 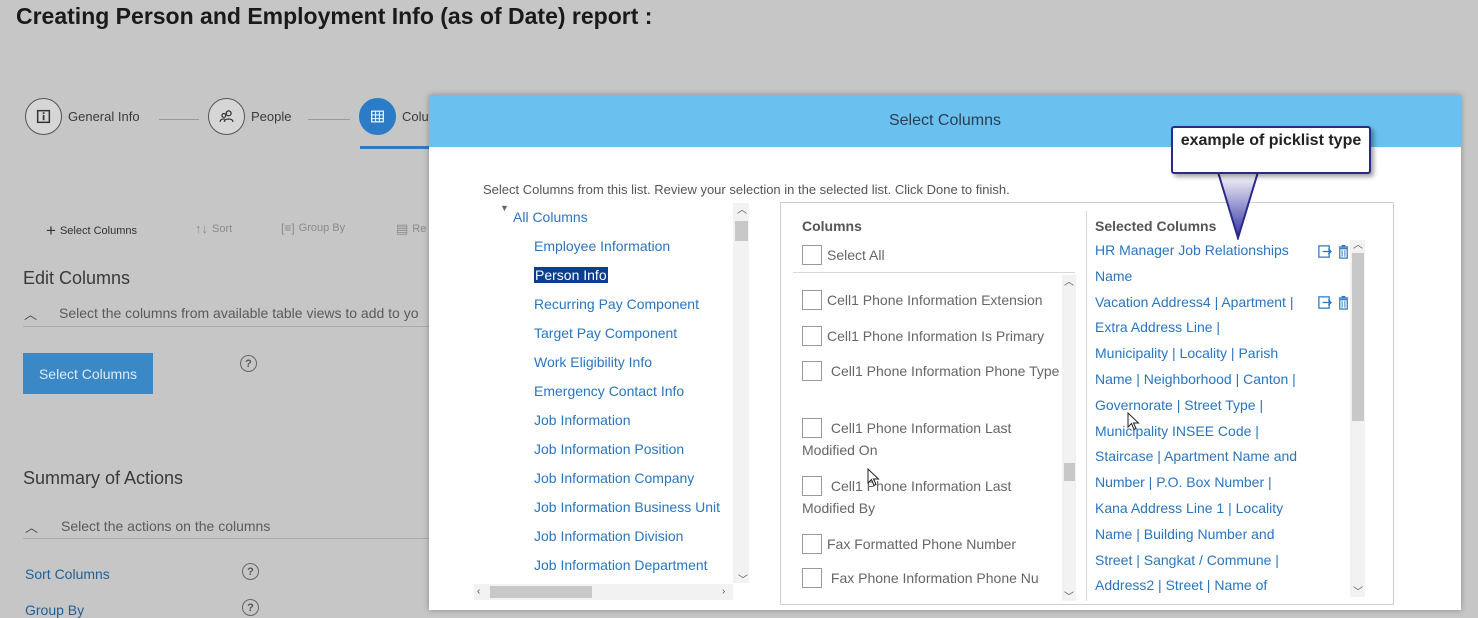 What do you see at coordinates (313, 228) in the screenshot?
I see `group-by-toolbar-button: [≡] Group By` at bounding box center [313, 228].